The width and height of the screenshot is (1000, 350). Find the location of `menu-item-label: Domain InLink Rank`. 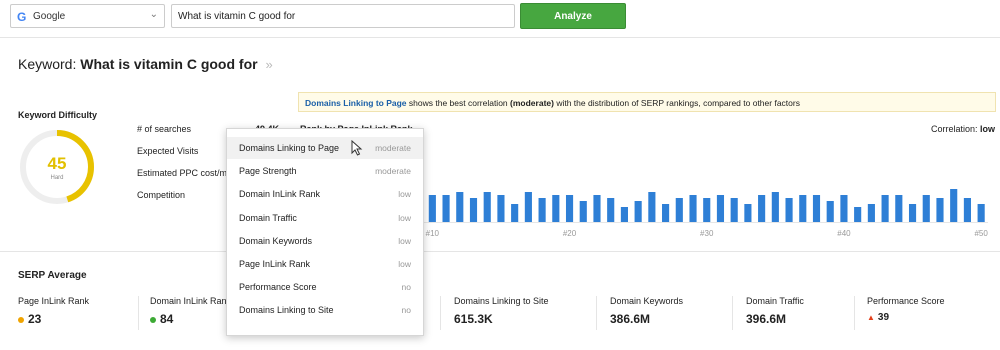

menu-item-label: Domain InLink Rank is located at coordinates (280, 194).